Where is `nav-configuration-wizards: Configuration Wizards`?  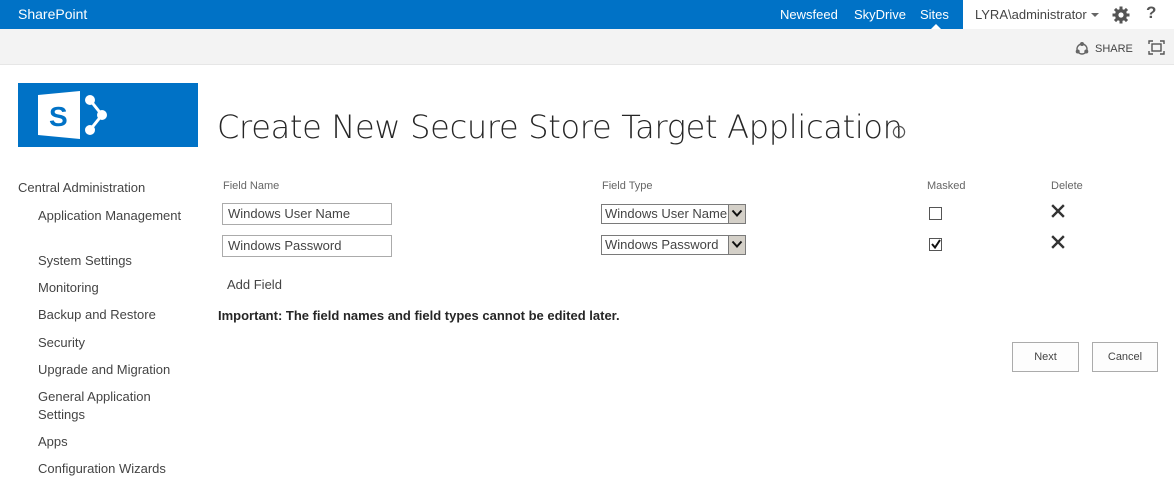
nav-configuration-wizards: Configuration Wizards is located at coordinates (118, 469).